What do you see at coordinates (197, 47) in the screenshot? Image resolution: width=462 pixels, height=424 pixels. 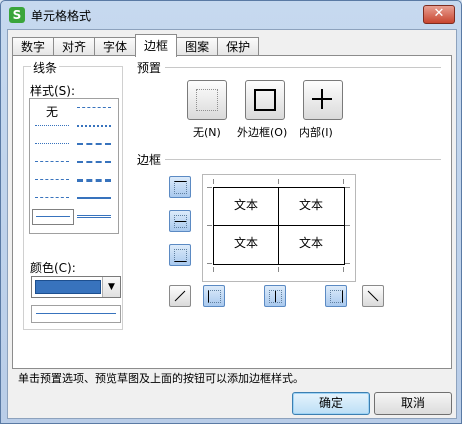 I see `tab-pattern: 图案` at bounding box center [197, 47].